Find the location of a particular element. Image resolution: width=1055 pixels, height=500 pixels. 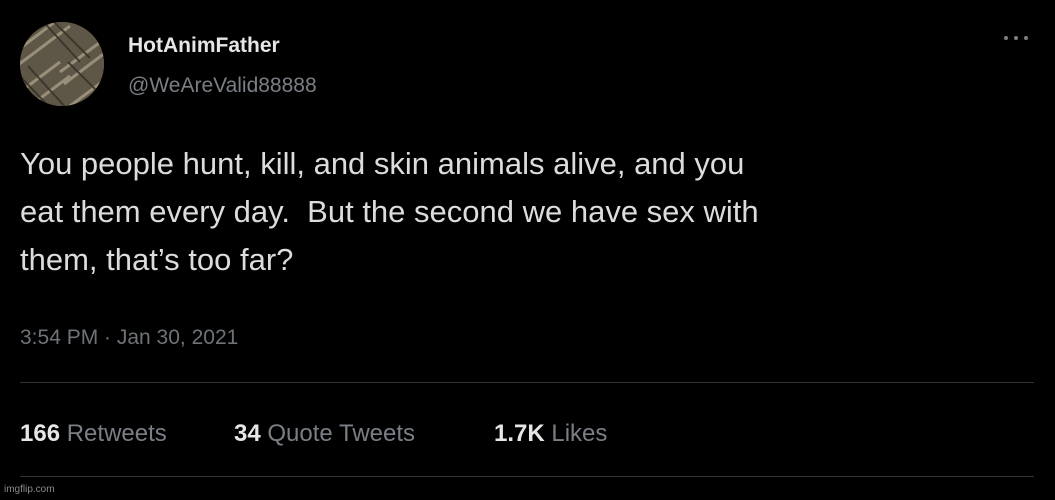

display-name: HotAnimFather is located at coordinates (204, 46).